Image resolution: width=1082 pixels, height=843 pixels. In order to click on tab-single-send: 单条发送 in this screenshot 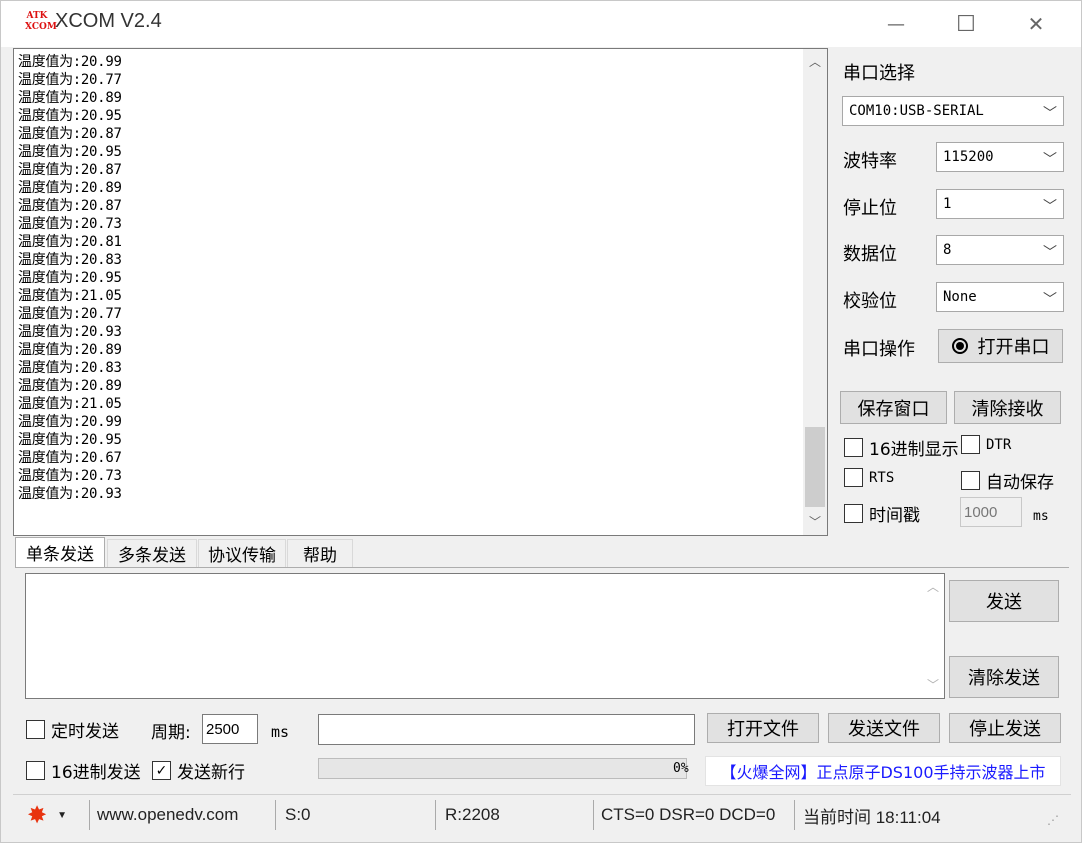, I will do `click(60, 552)`.